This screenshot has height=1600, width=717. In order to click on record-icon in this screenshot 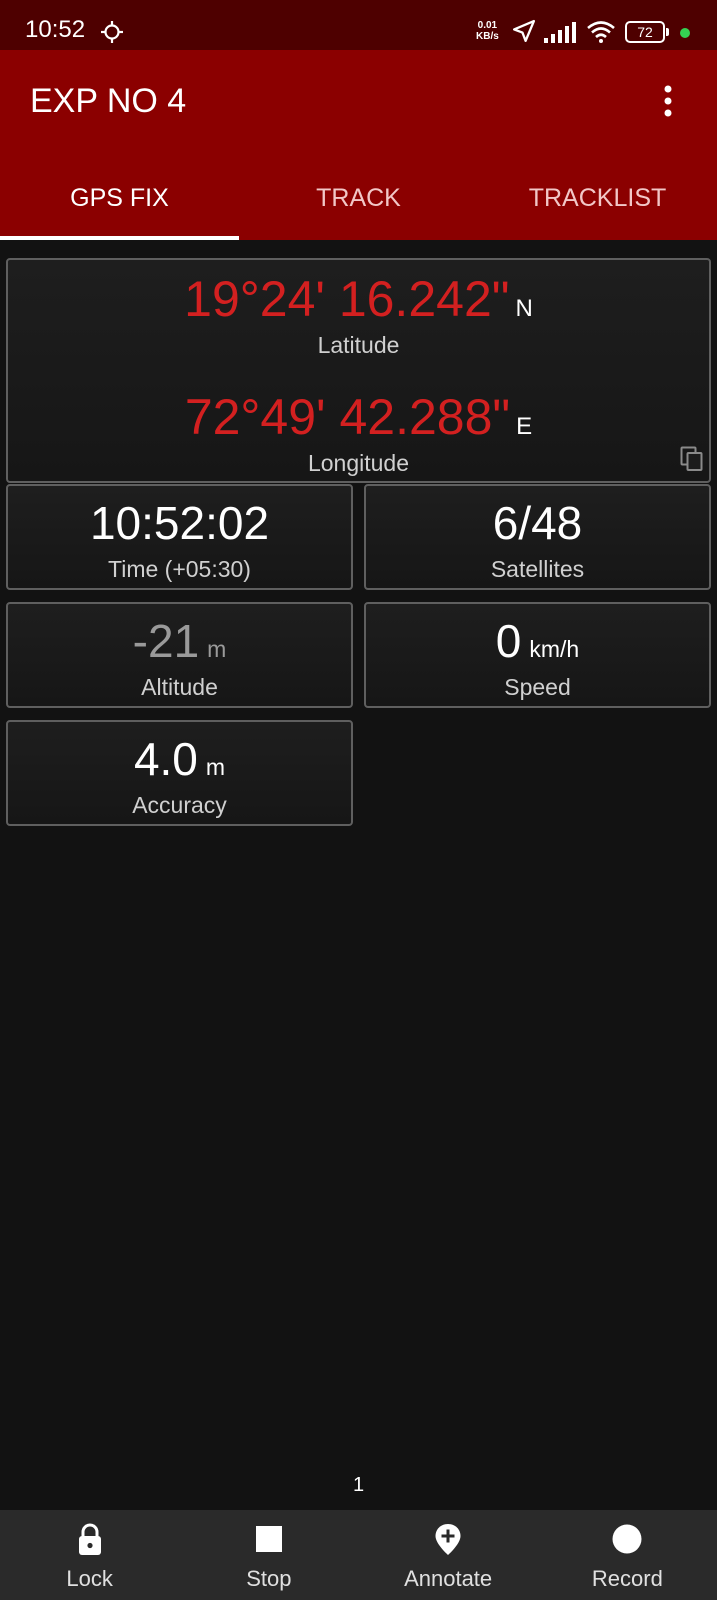, I will do `click(627, 1539)`.